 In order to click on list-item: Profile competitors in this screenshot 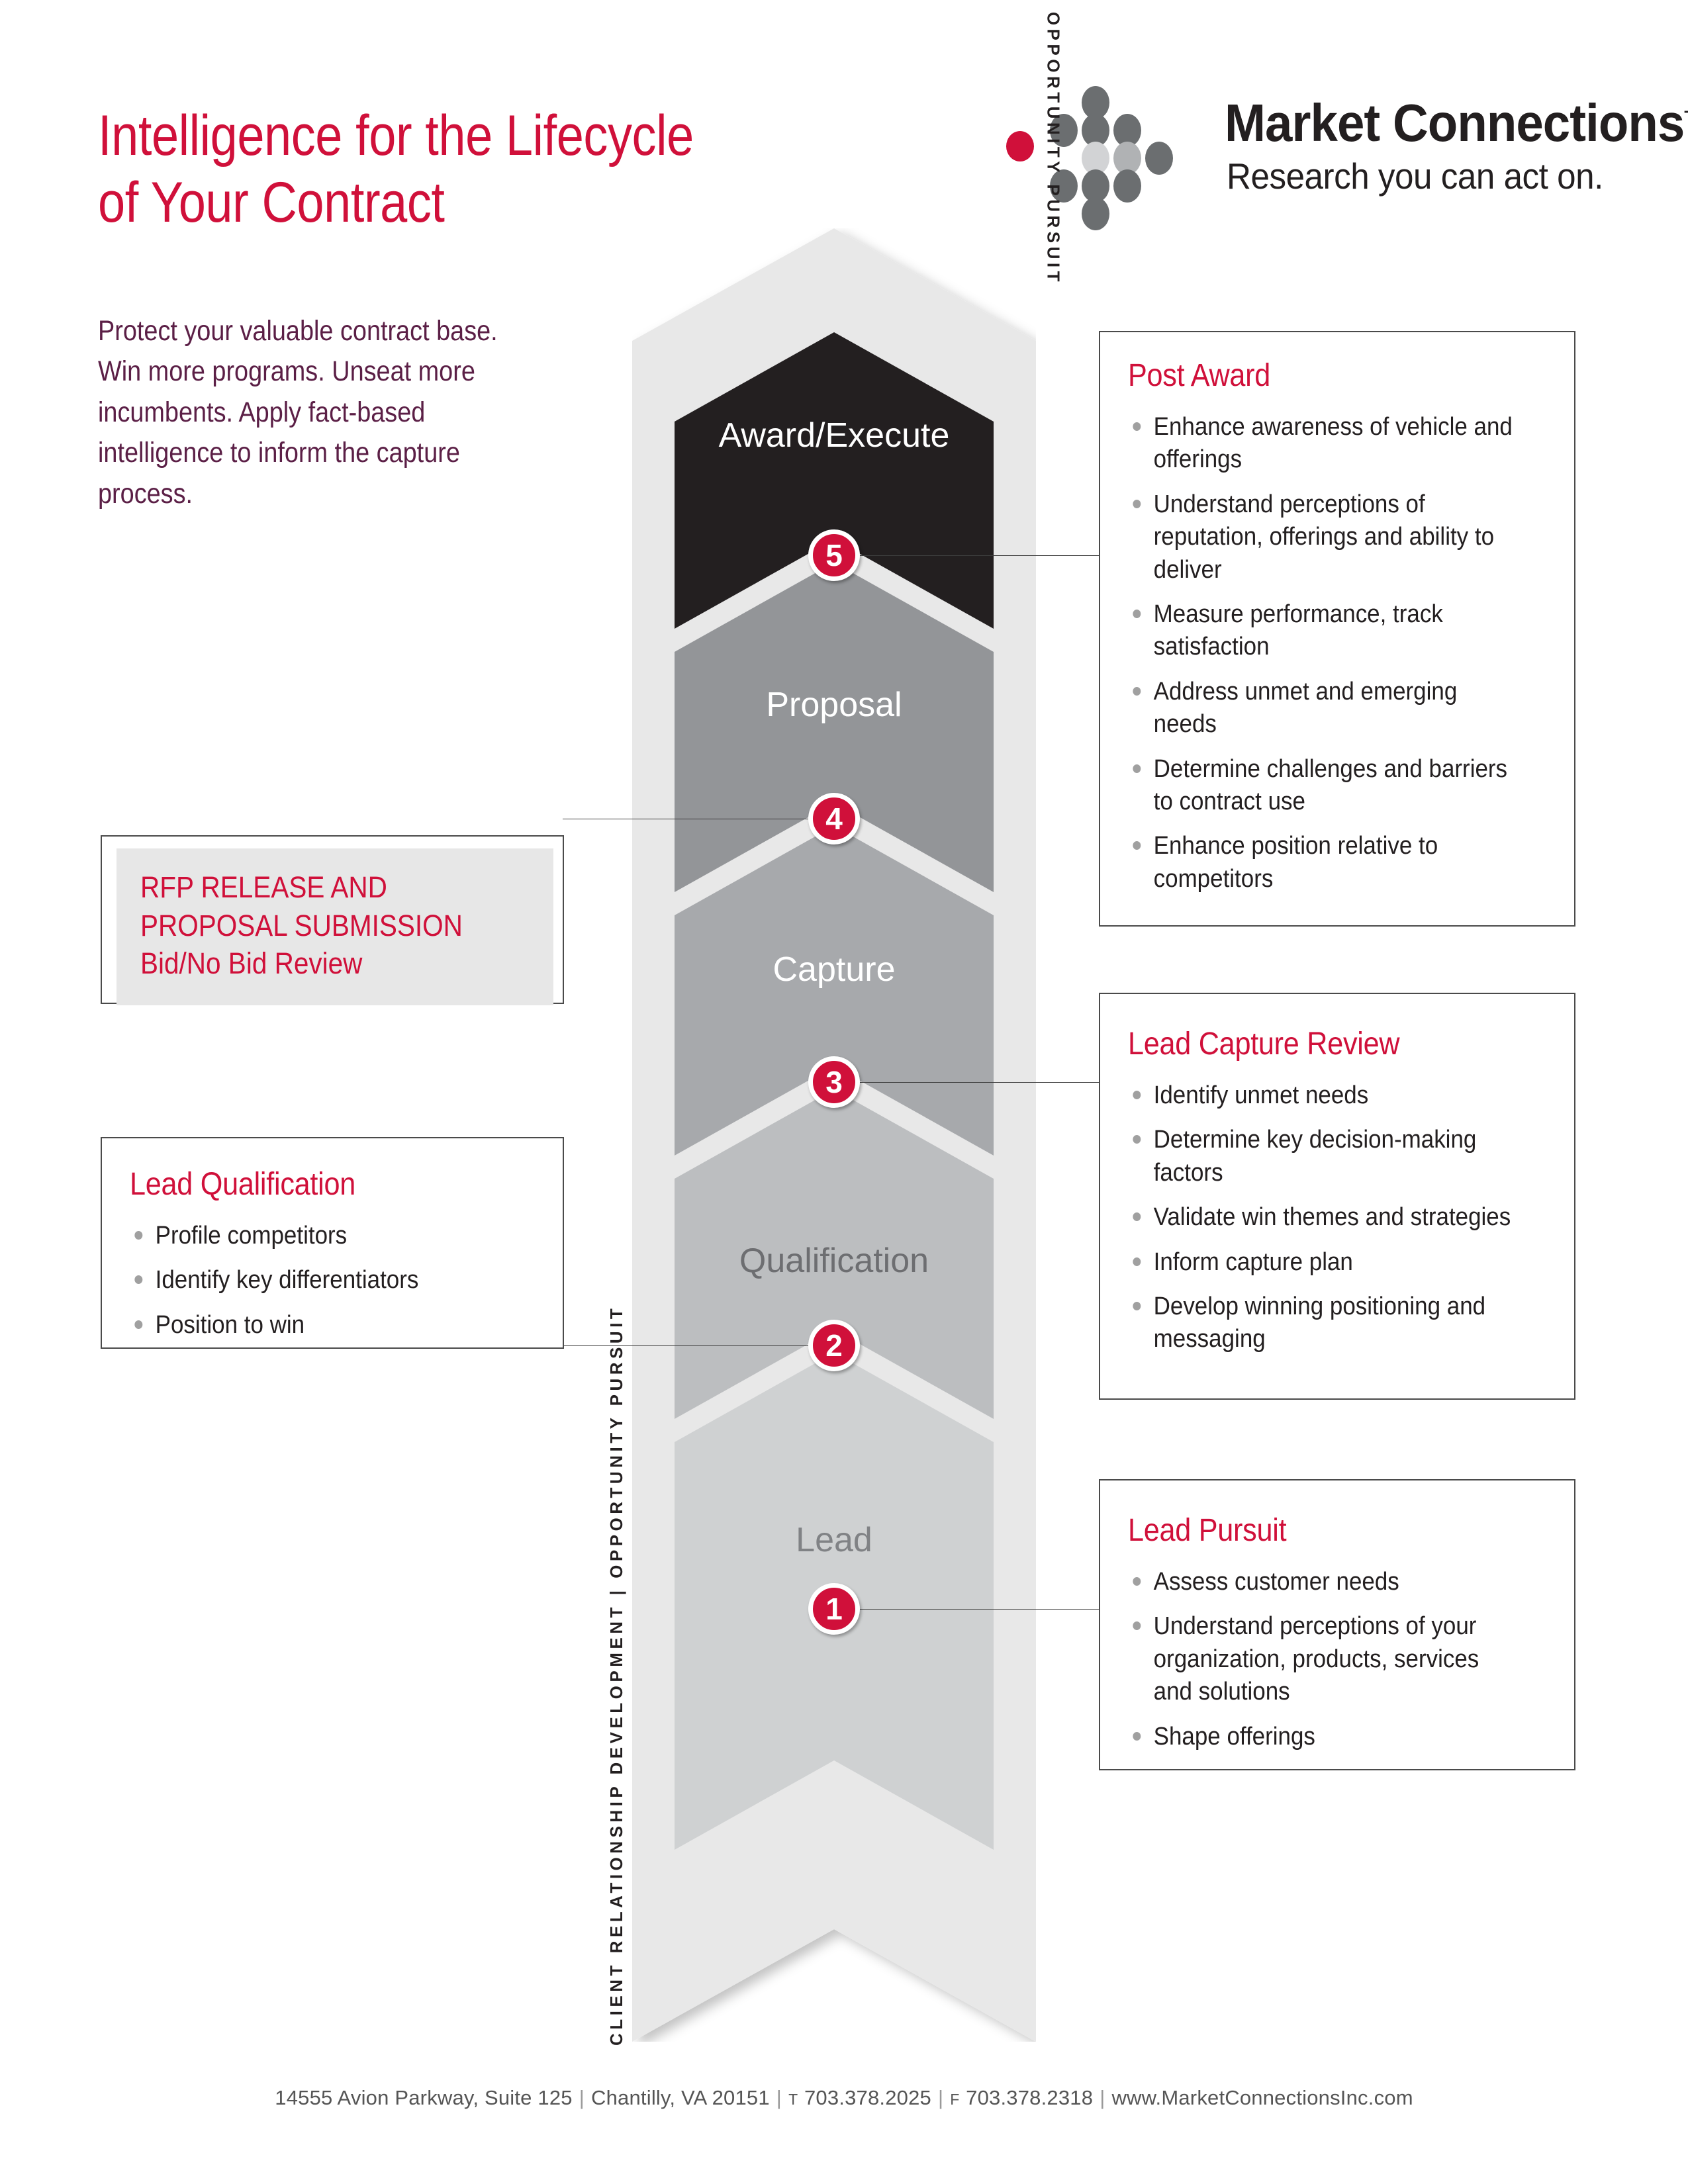, I will do `click(317, 1236)`.